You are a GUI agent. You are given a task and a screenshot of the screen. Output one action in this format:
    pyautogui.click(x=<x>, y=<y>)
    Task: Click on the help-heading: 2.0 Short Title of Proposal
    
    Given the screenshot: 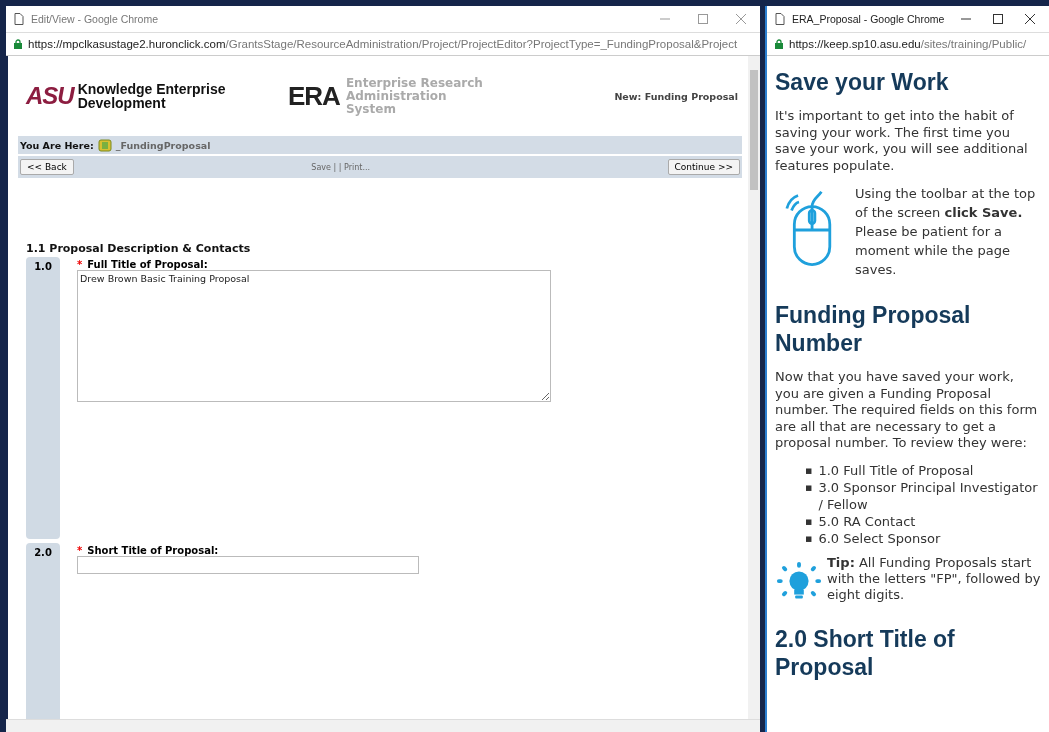 What is the action you would take?
    pyautogui.click(x=865, y=652)
    